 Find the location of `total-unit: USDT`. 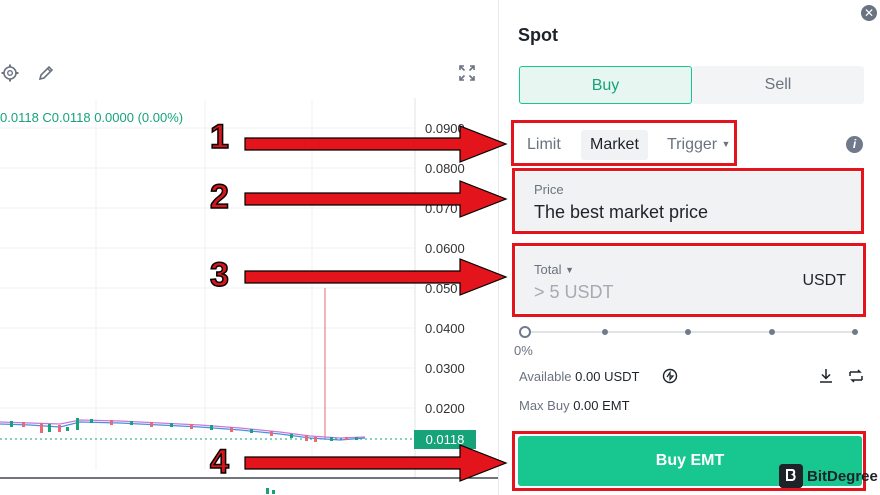

total-unit: USDT is located at coordinates (824, 280).